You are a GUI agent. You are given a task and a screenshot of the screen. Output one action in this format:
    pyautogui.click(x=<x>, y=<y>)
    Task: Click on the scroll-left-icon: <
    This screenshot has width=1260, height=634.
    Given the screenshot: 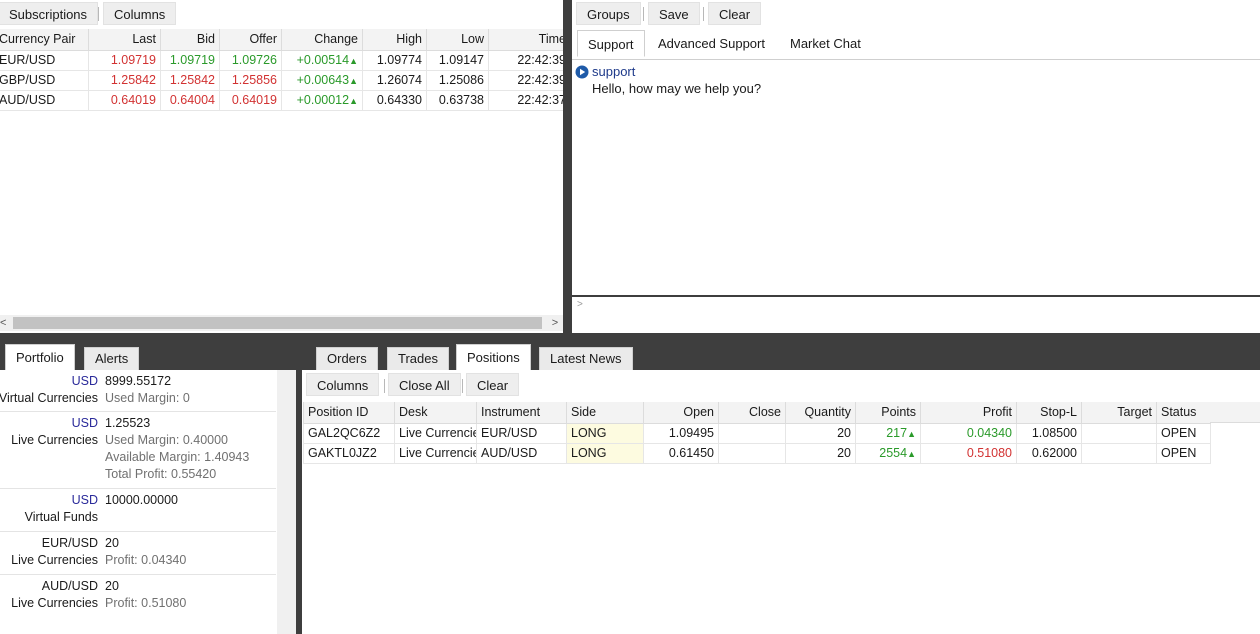 What is the action you would take?
    pyautogui.click(x=6, y=323)
    